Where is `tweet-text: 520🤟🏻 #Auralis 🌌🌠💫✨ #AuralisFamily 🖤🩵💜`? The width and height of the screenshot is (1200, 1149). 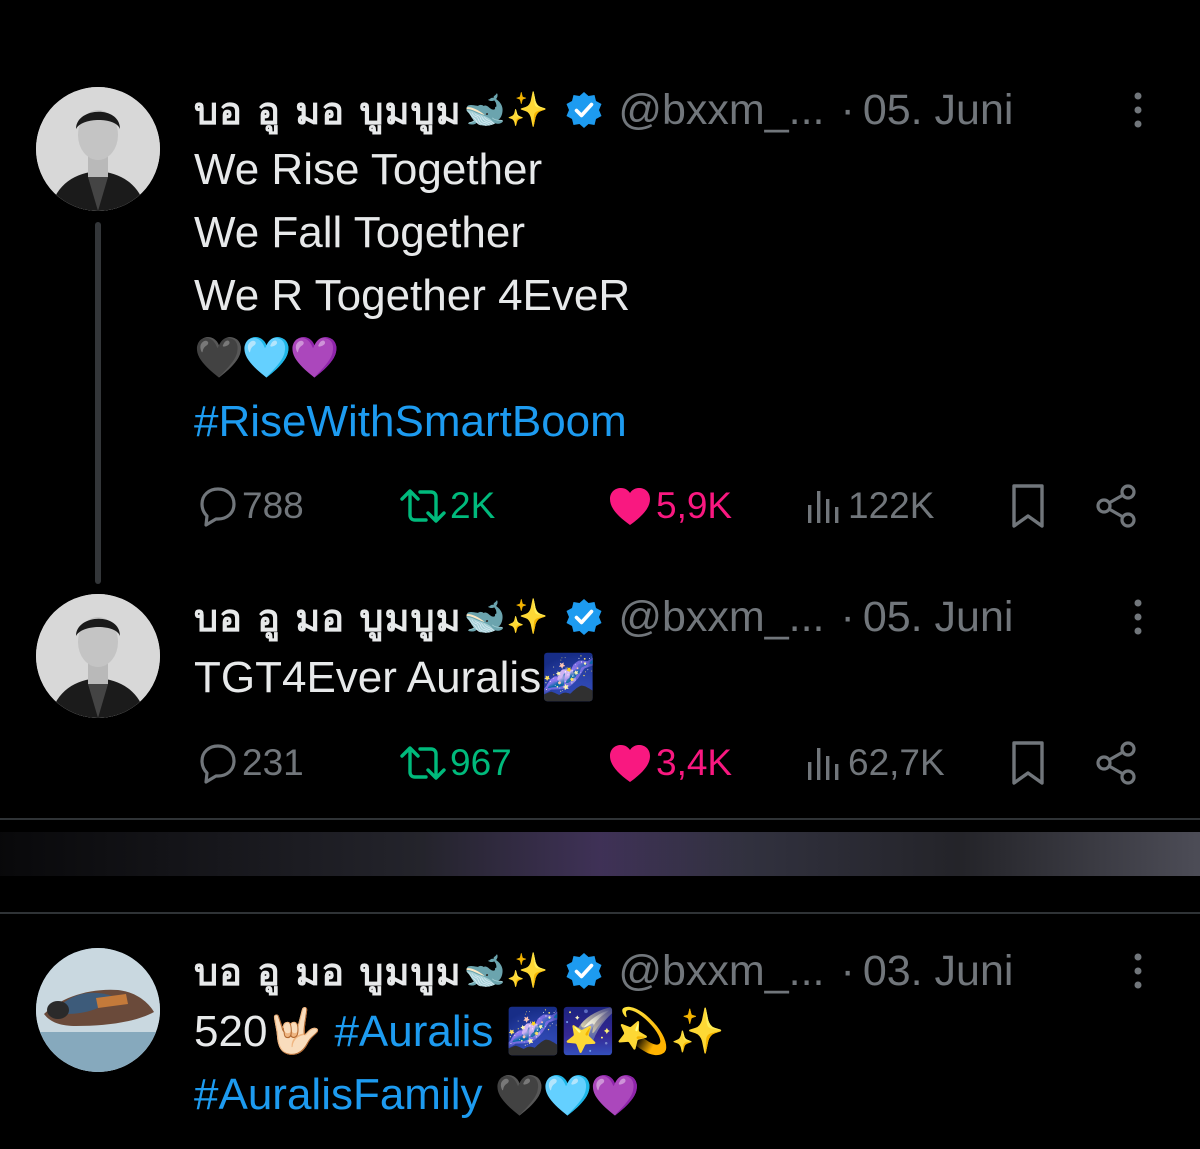 tweet-text: 520🤟🏻 #Auralis 🌌🌠💫✨ #AuralisFamily 🖤🩵💜 is located at coordinates (459, 1064).